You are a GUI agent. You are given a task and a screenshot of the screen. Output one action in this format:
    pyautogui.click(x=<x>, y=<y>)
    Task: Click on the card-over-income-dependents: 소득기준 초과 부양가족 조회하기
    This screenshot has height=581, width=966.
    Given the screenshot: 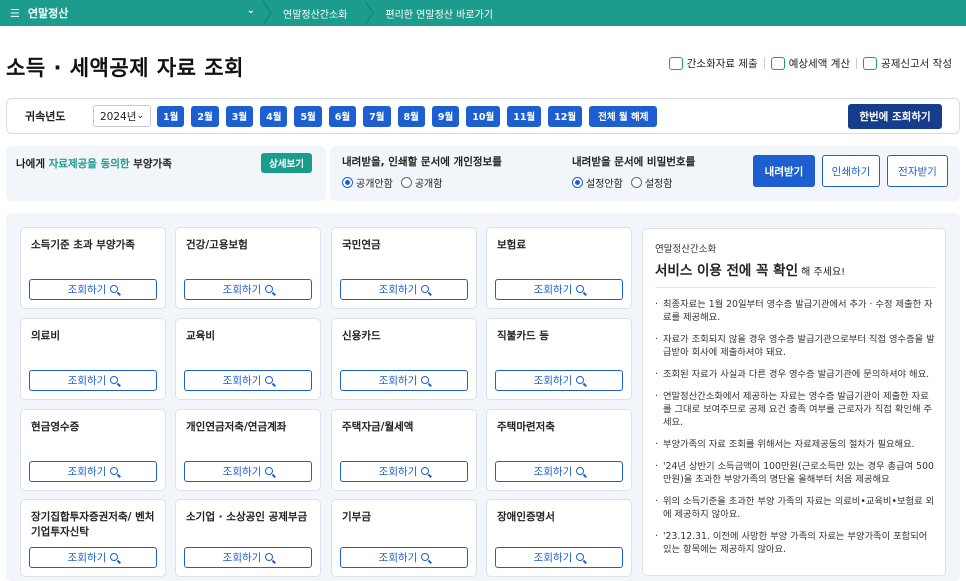 What is the action you would take?
    pyautogui.click(x=93, y=268)
    